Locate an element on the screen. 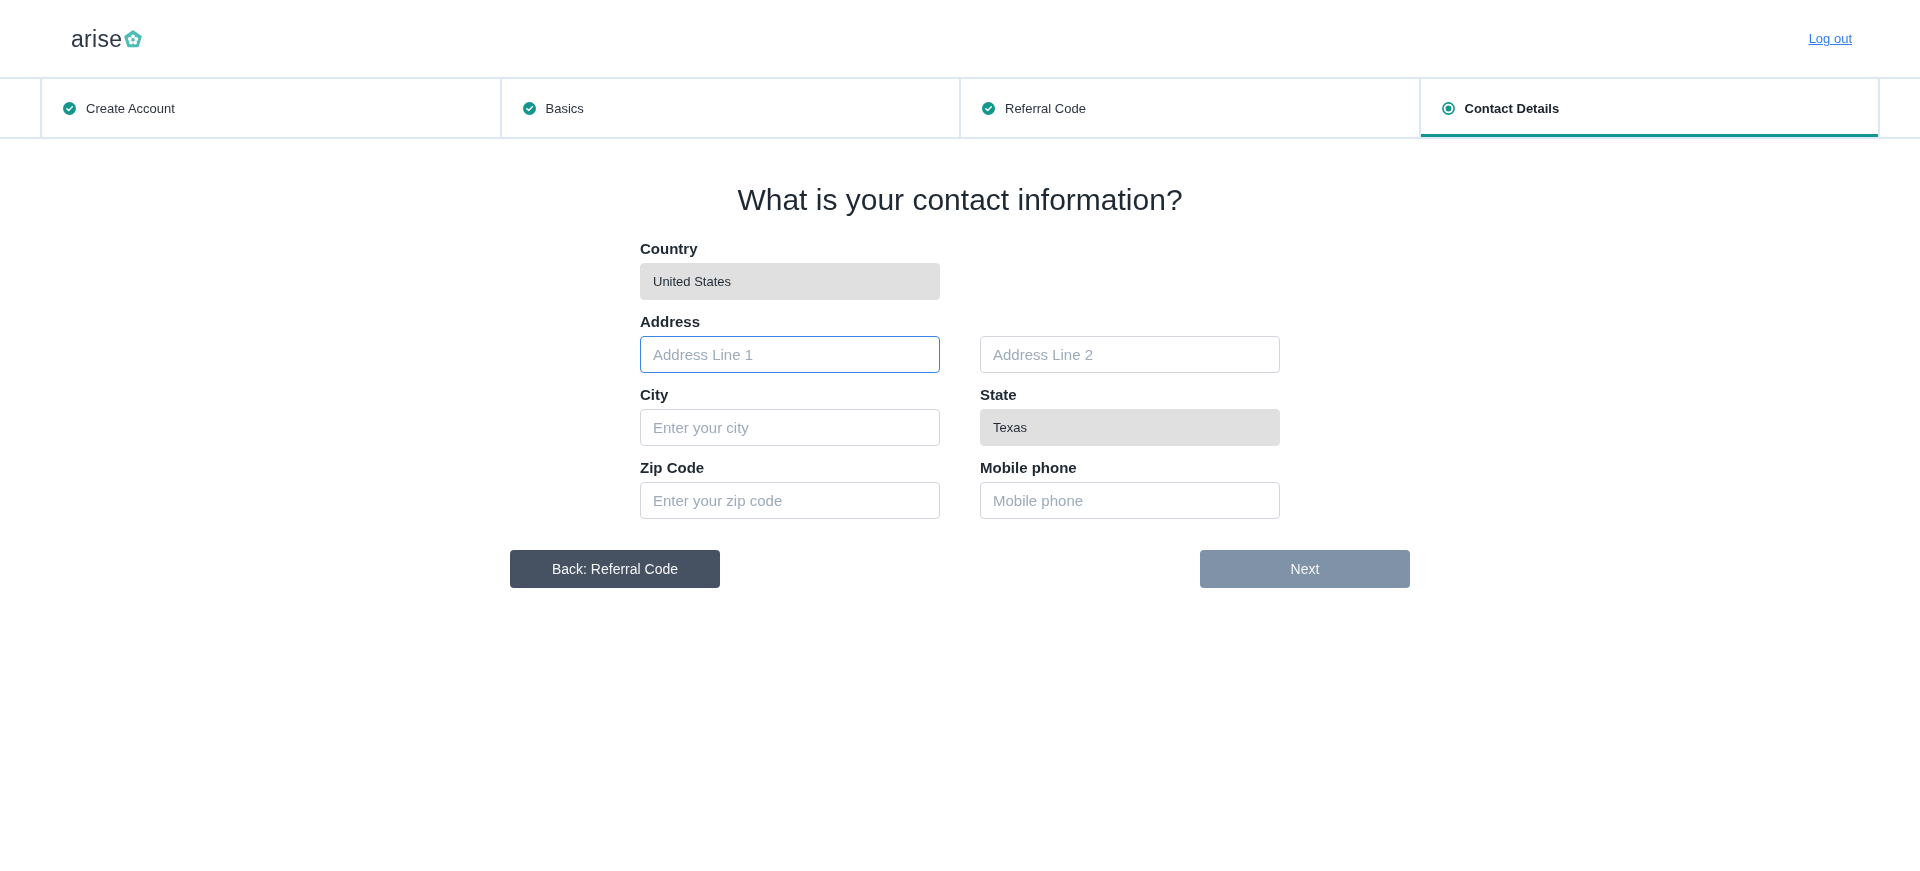 This screenshot has width=1920, height=871. field-label: Country is located at coordinates (669, 249).